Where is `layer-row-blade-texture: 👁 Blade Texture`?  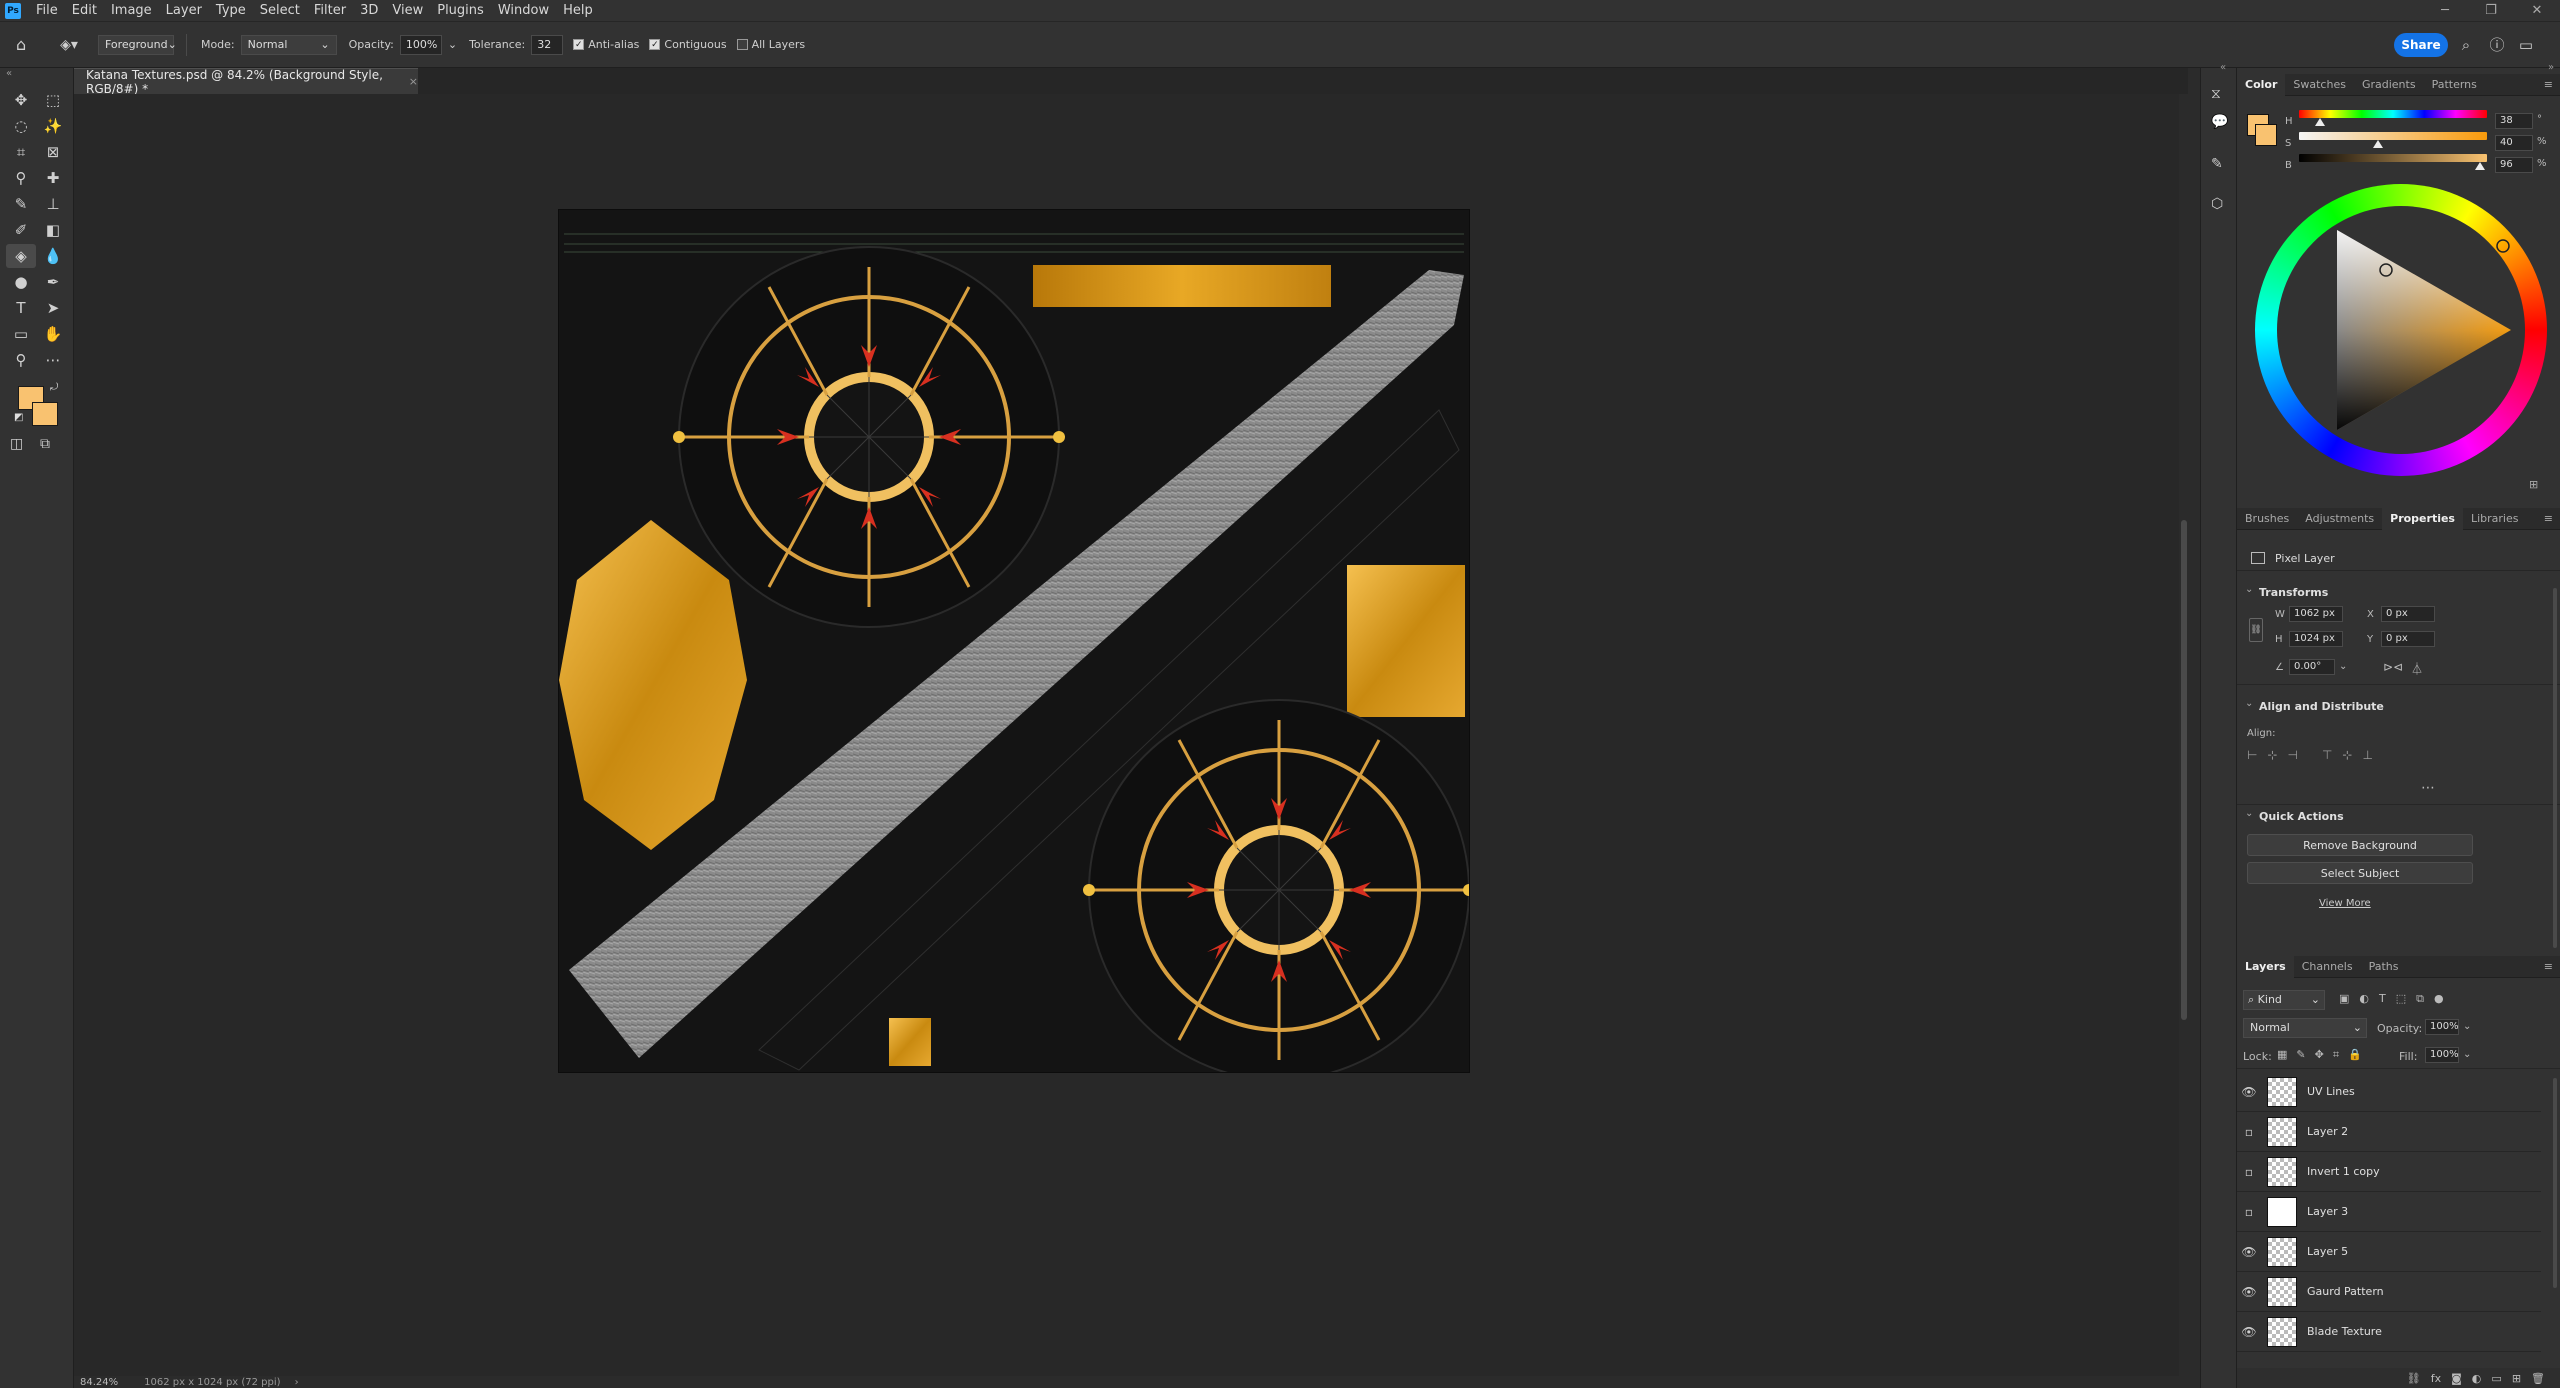 layer-row-blade-texture: 👁 Blade Texture is located at coordinates (2389, 1332).